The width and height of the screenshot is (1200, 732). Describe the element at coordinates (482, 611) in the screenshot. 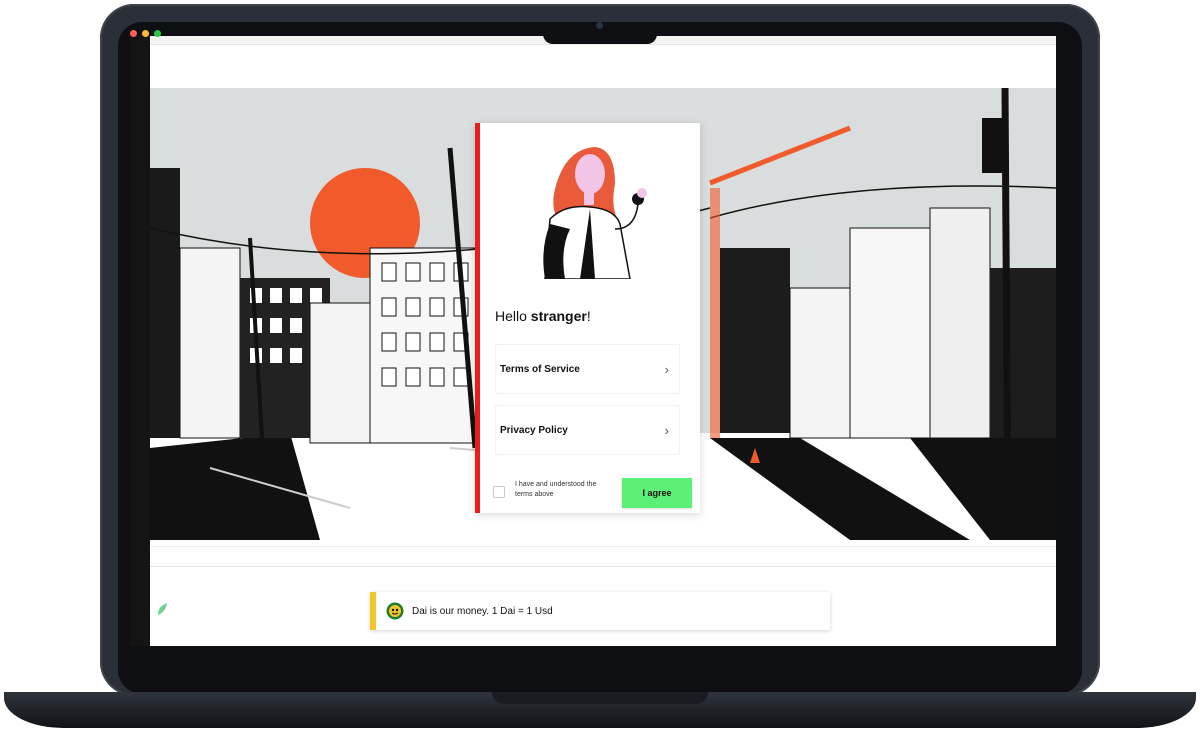

I see `notification-text: Dai is our money. 1 Dai = 1 Usd` at that location.